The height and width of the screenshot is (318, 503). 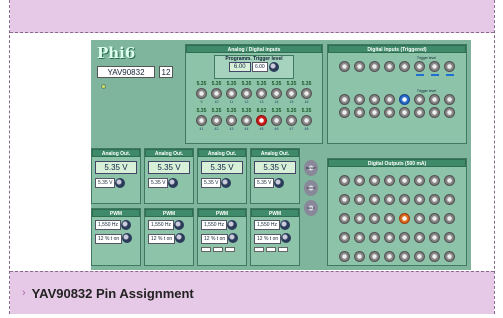 I want to click on side-button: PROG, so click(x=311, y=188).